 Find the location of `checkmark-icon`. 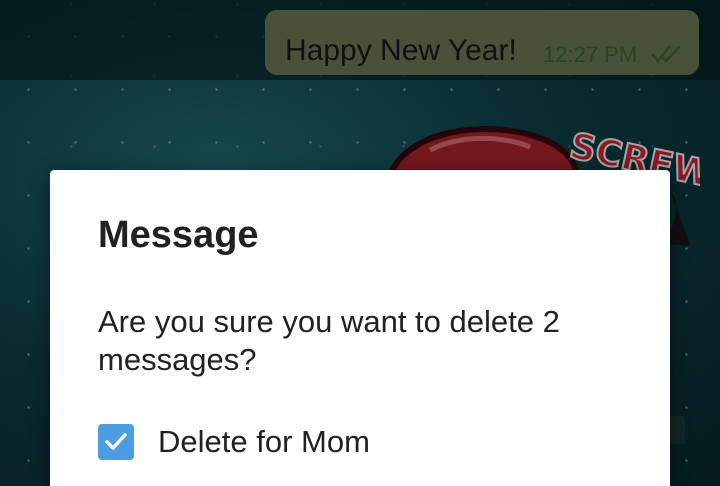

checkmark-icon is located at coordinates (116, 441).